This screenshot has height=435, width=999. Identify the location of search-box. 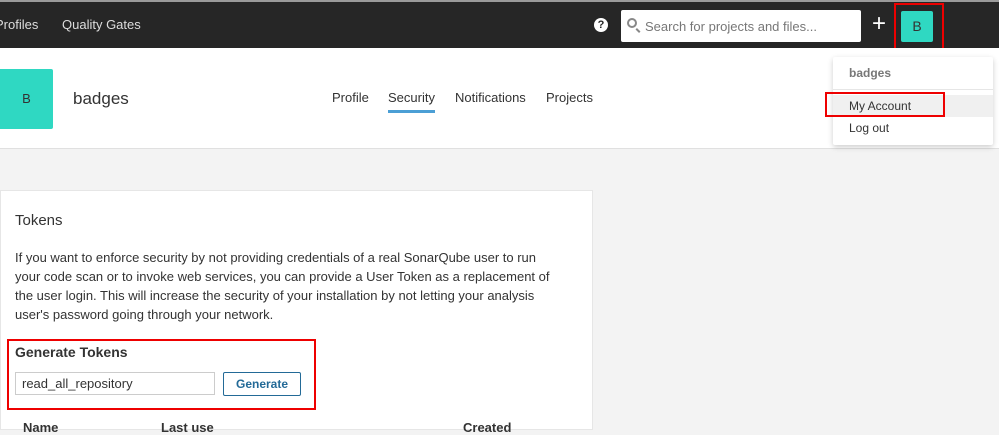
(741, 26).